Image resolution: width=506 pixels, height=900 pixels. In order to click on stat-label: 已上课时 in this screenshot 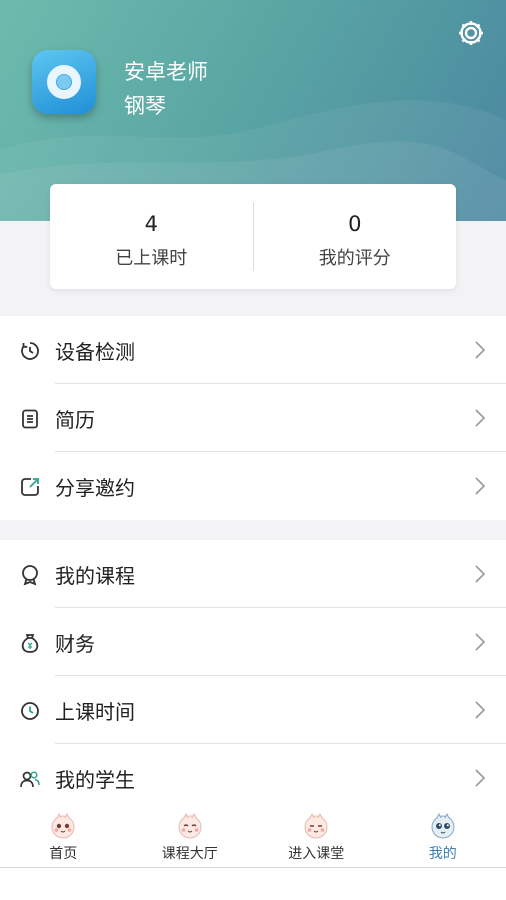, I will do `click(151, 258)`.